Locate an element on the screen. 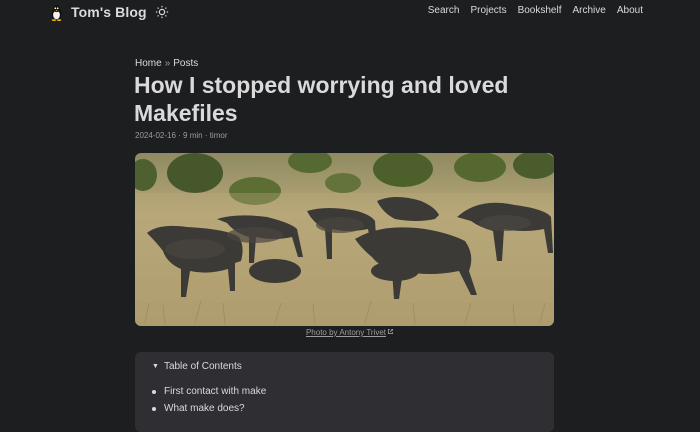  breadcrumb: Home» Posts is located at coordinates (166, 63).